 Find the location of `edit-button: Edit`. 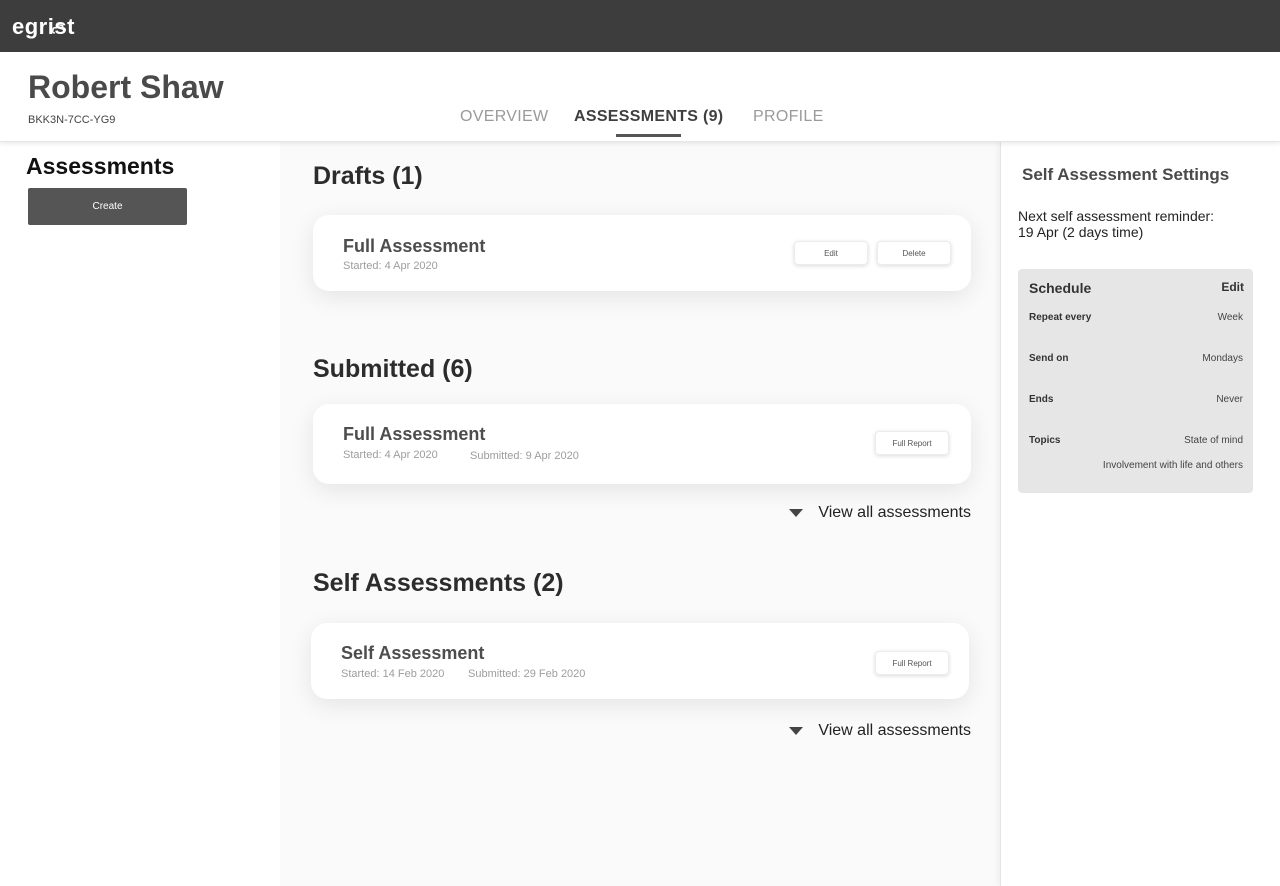

edit-button: Edit is located at coordinates (831, 253).